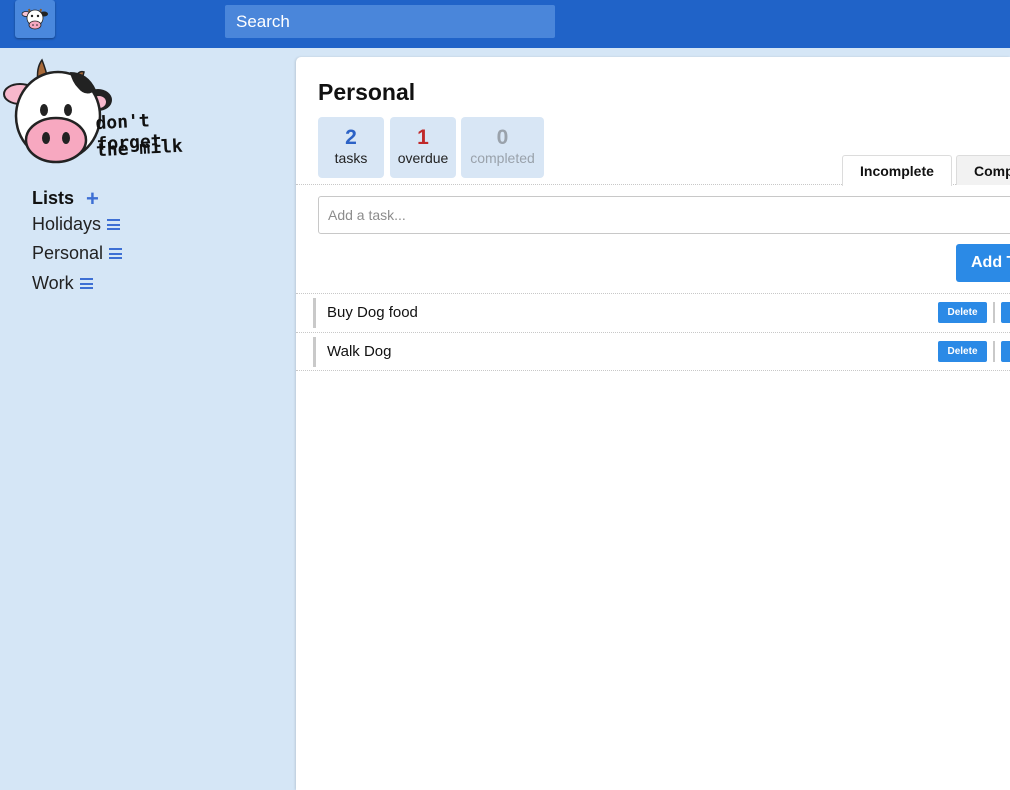 Image resolution: width=1010 pixels, height=790 pixels. Describe the element at coordinates (897, 170) in the screenshot. I see `tab-incomplete: Incomplete` at that location.